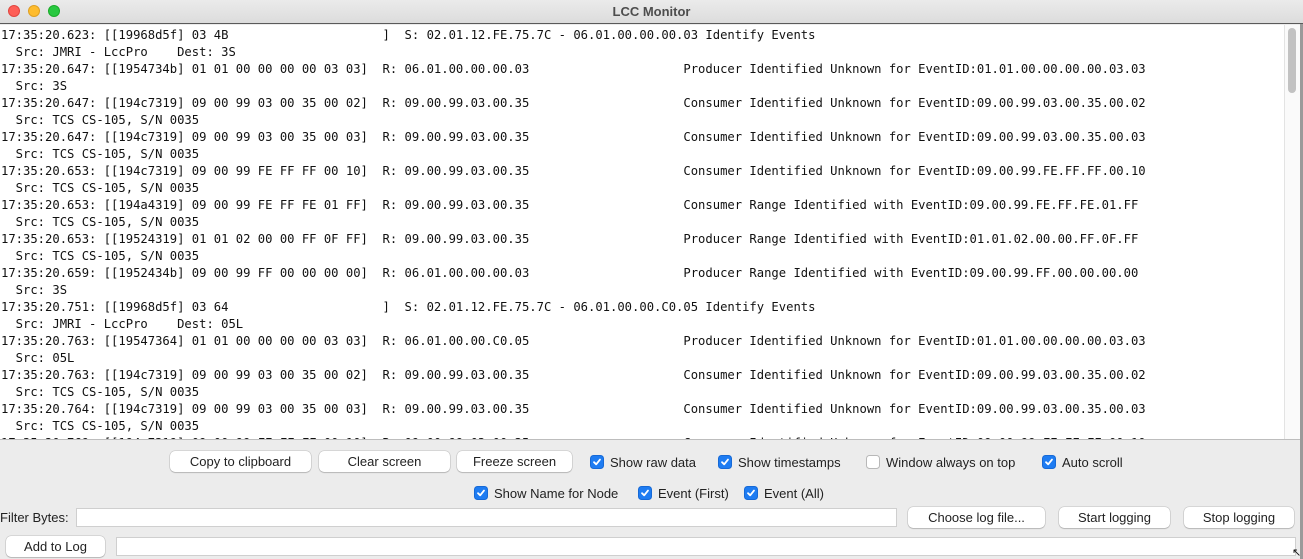 This screenshot has height=559, width=1303. I want to click on clear-screen-button: Clear screen, so click(384, 461).